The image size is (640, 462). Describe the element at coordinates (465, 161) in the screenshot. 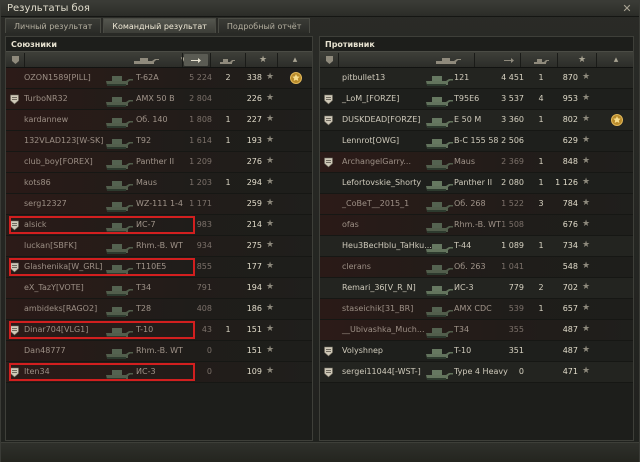

I see `tank-name: Maus` at that location.